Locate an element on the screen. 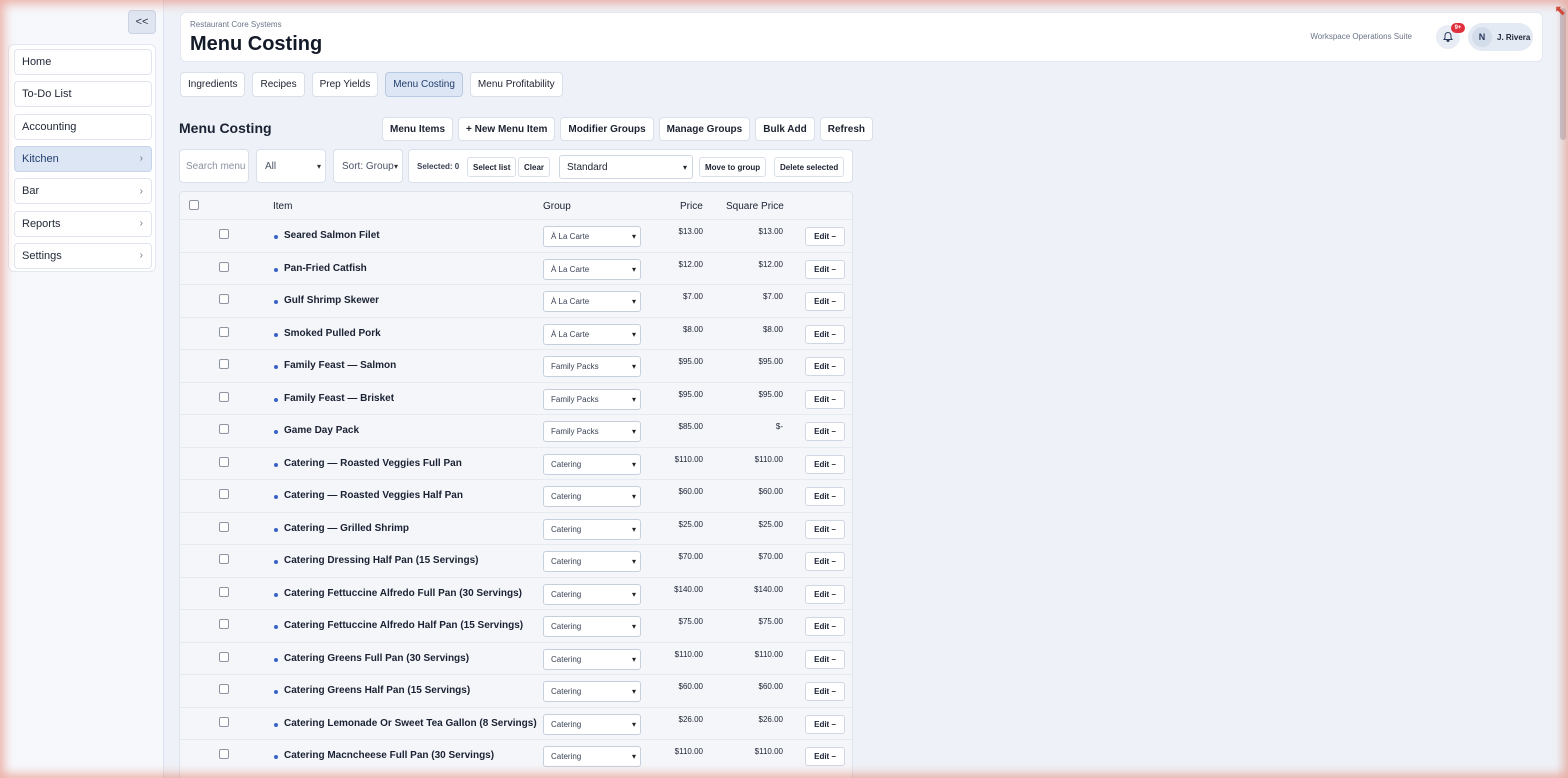 The image size is (1568, 778). item-square-price: $26.00 is located at coordinates (770, 719).